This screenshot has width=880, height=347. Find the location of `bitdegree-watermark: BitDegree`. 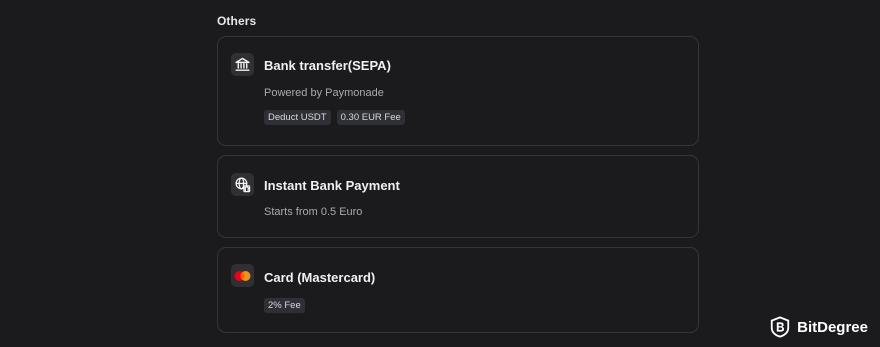

bitdegree-watermark: BitDegree is located at coordinates (818, 327).